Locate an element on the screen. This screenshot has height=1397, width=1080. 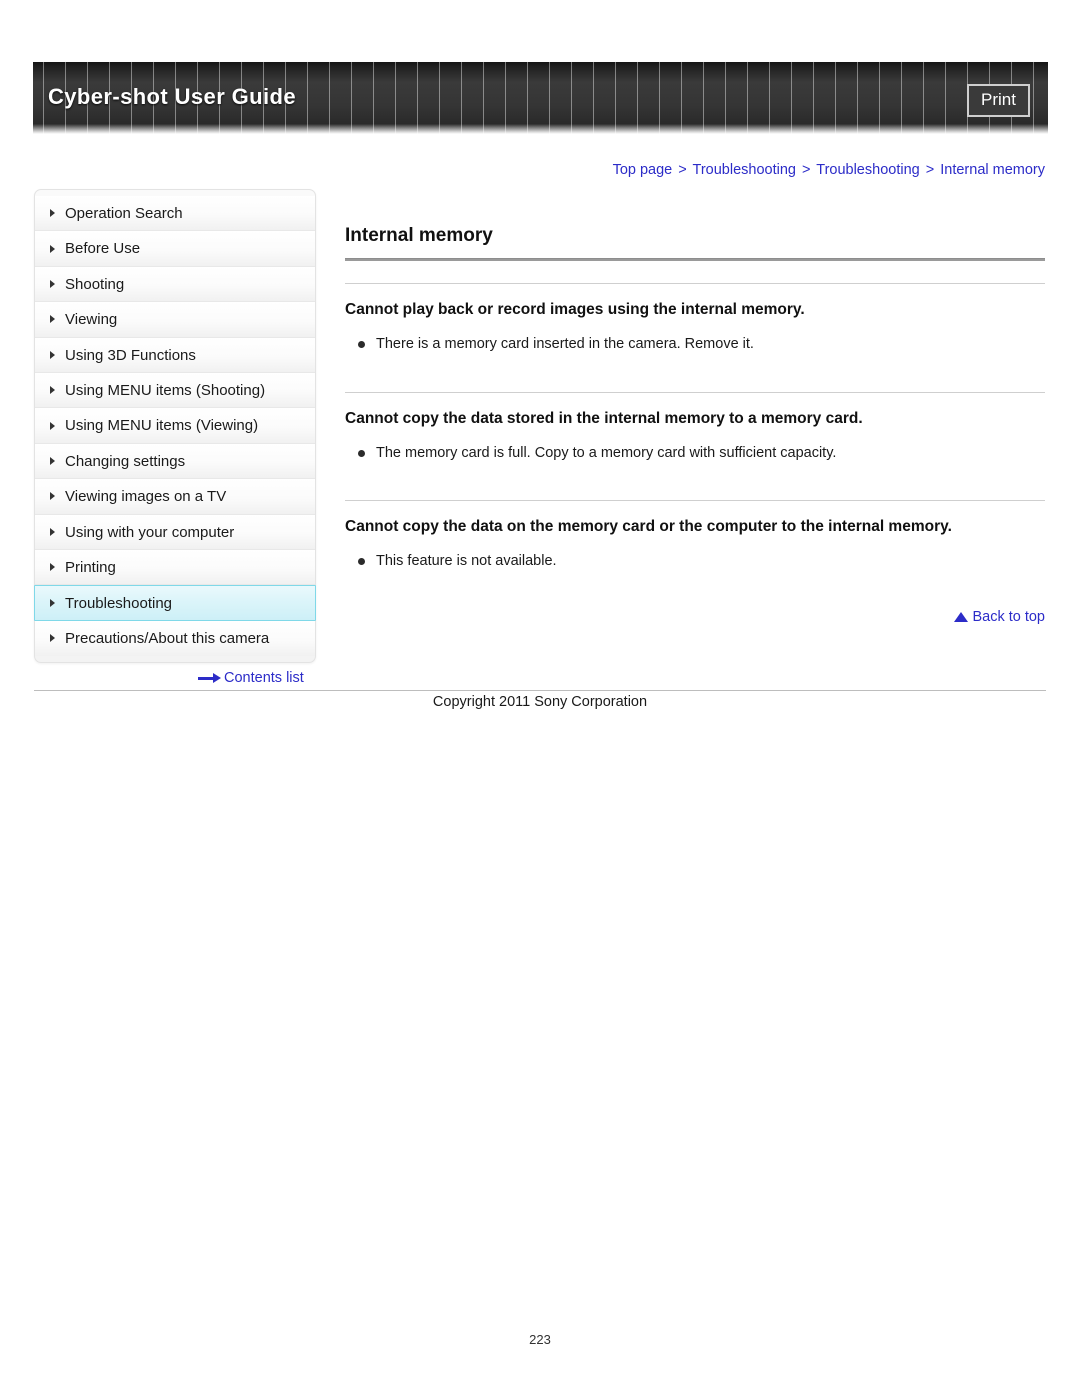
sidebar-item-troubleshooting: Troubleshooting is located at coordinates (175, 603).